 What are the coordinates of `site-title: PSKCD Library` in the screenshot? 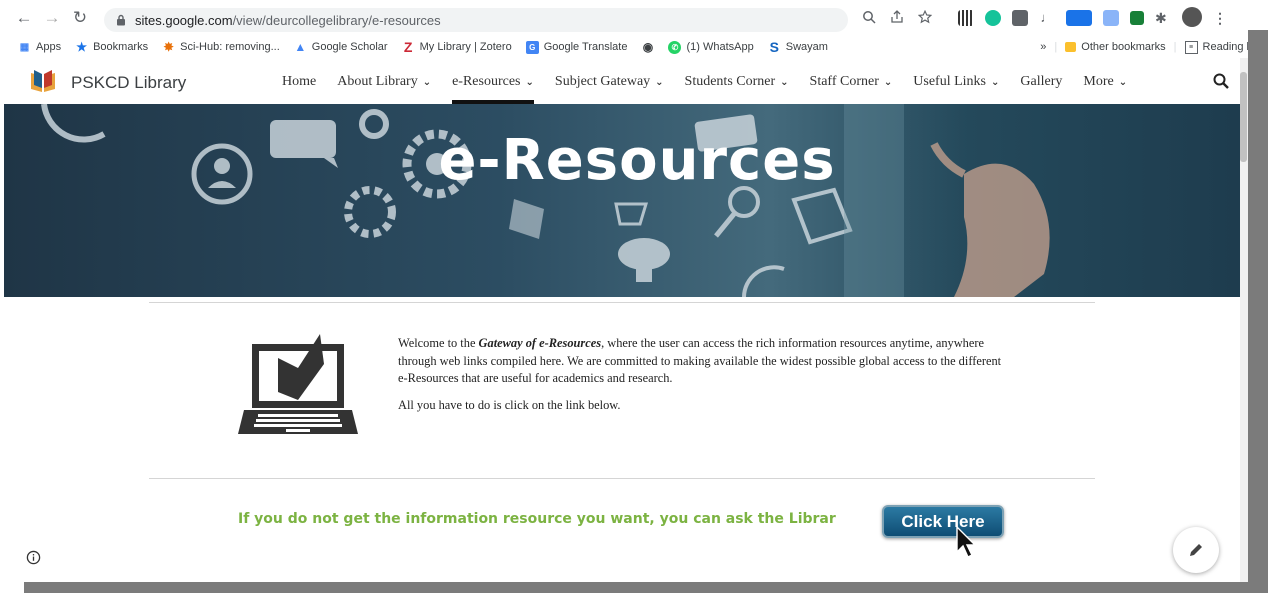 It's located at (128, 83).